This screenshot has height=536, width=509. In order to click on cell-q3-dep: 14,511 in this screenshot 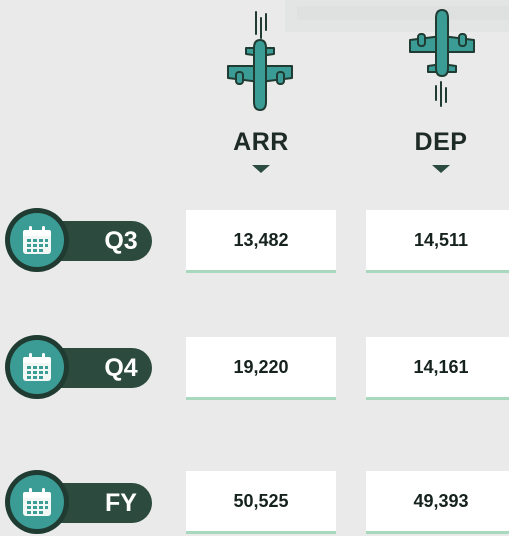, I will do `click(437, 241)`.